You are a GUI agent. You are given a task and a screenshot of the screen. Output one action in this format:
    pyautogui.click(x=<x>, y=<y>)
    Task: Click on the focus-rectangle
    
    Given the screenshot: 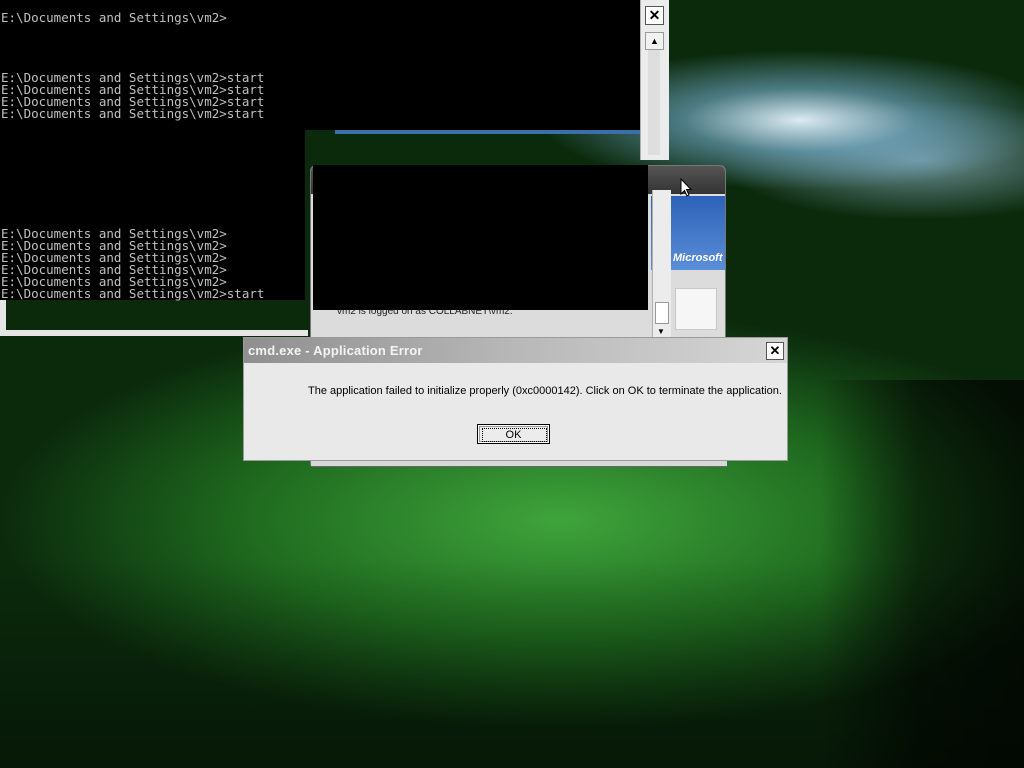 What is the action you would take?
    pyautogui.click(x=514, y=435)
    